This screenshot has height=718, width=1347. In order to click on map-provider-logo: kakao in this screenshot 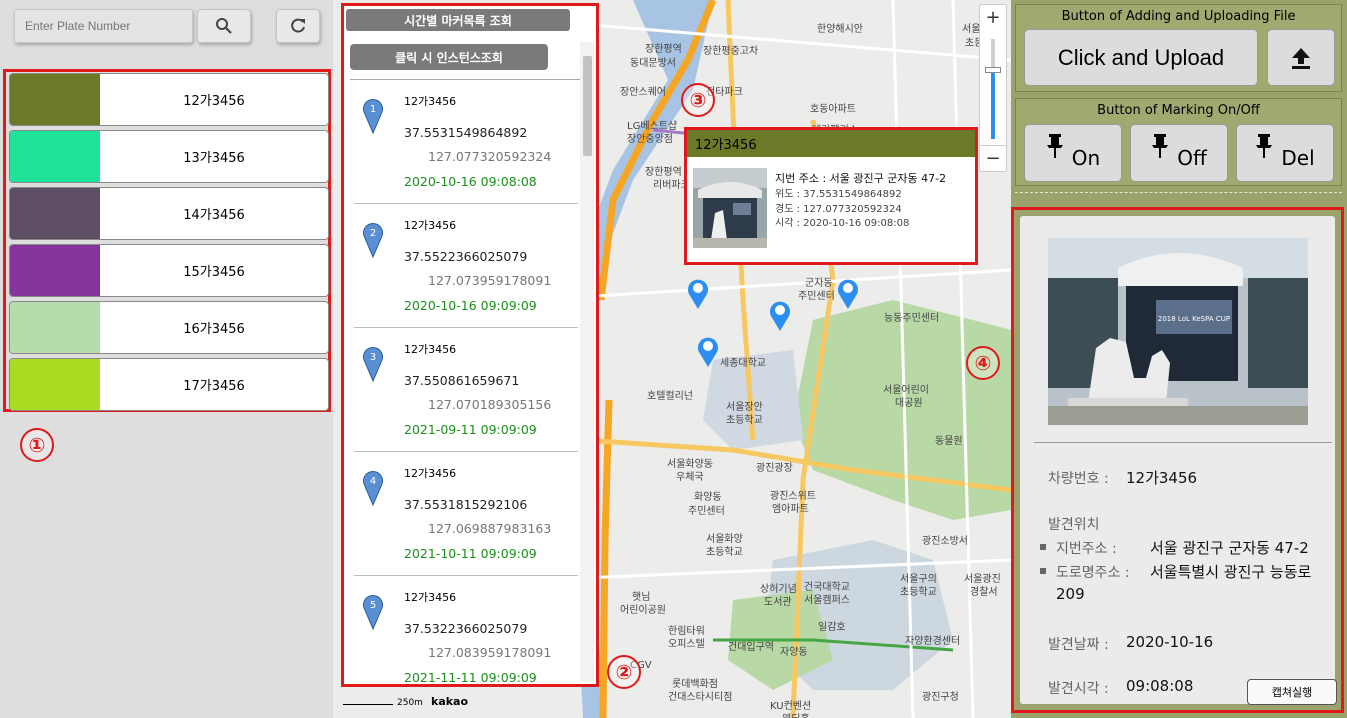, I will do `click(450, 701)`.